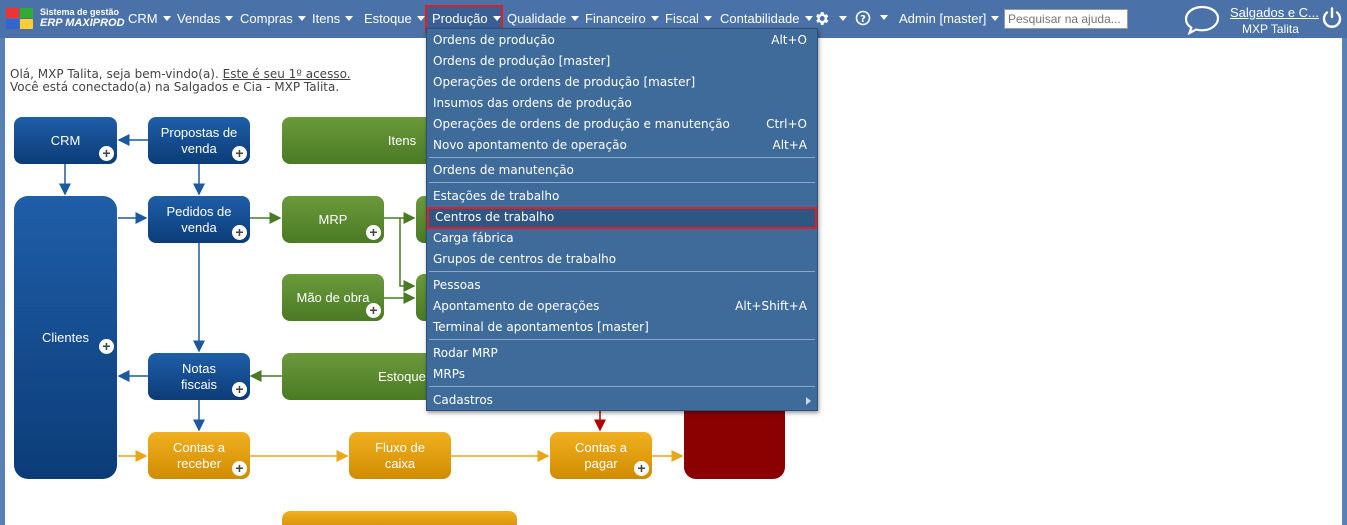  What do you see at coordinates (449, 374) in the screenshot?
I see `menu-item-label: MRPs` at bounding box center [449, 374].